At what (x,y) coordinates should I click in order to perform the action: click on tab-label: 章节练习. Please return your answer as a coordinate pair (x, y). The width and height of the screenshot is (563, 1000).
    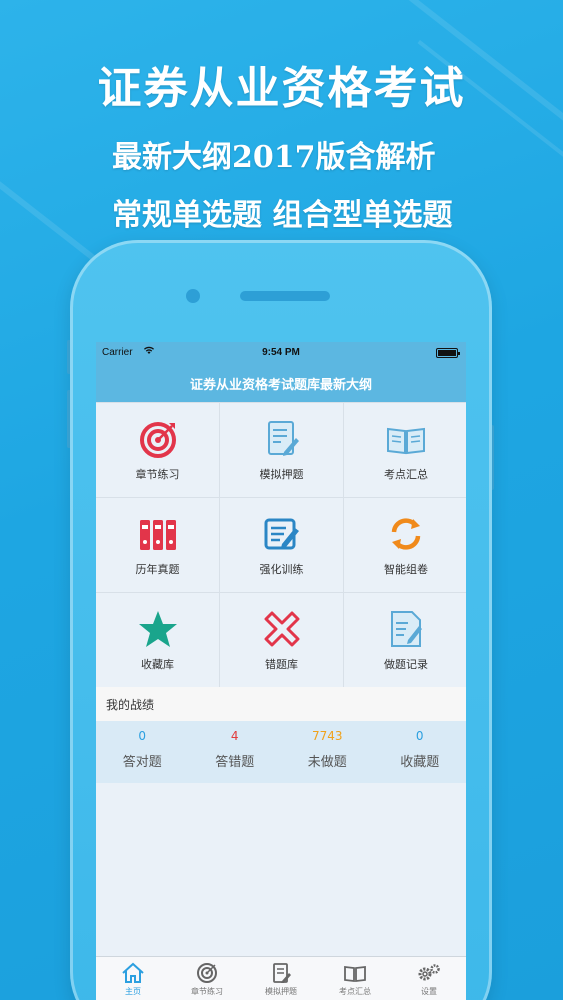
    Looking at the image, I should click on (207, 991).